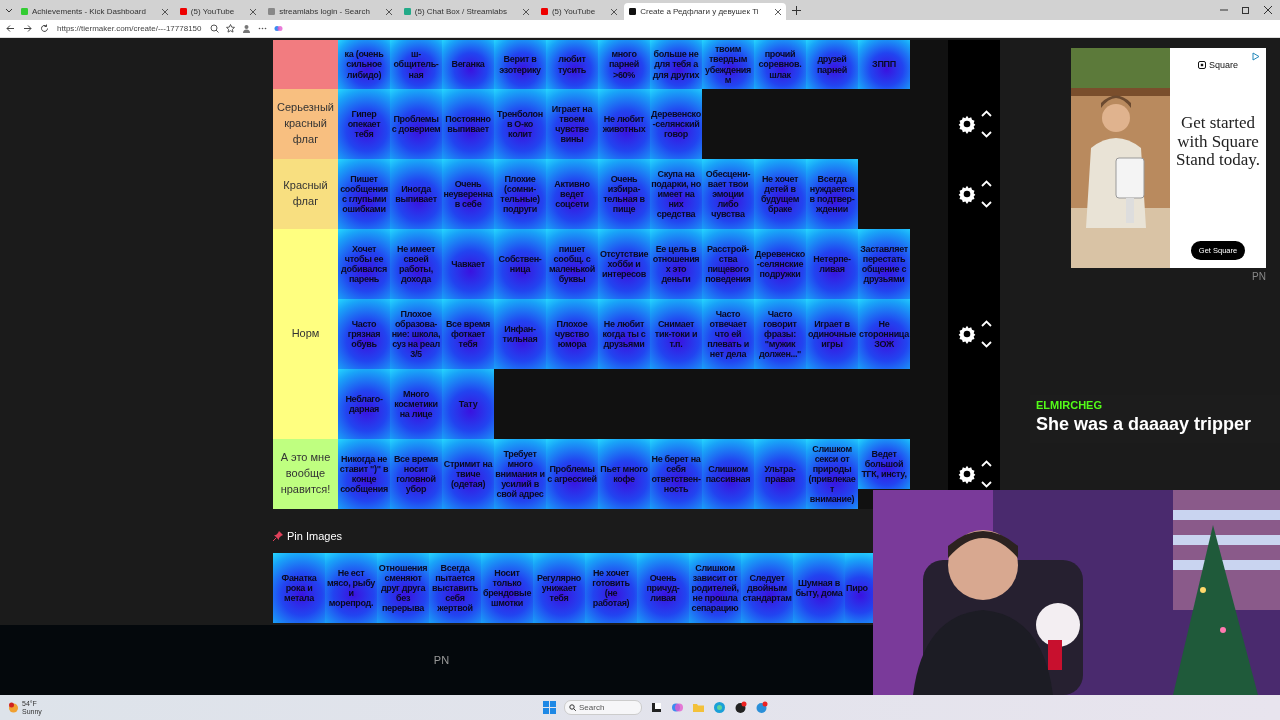  I want to click on tier-item: ш-общитель-ная, so click(416, 64).